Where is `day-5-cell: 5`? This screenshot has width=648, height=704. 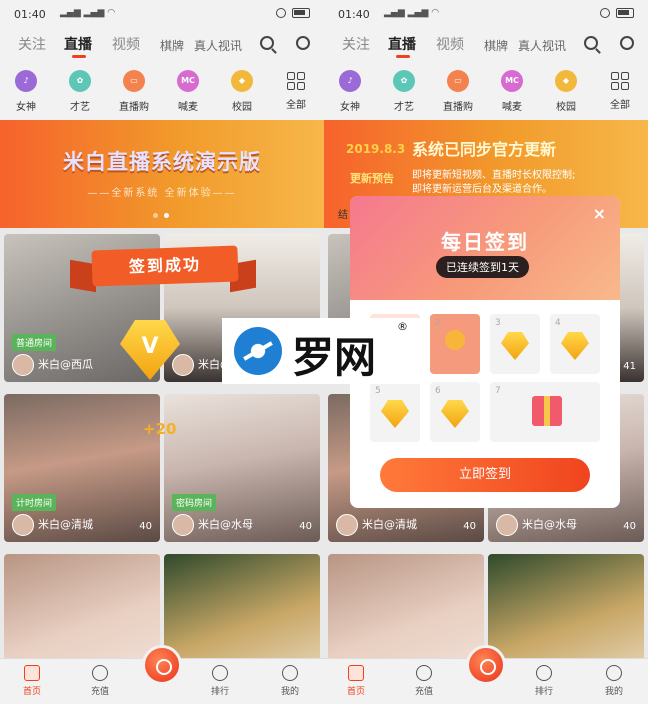 day-5-cell: 5 is located at coordinates (395, 412).